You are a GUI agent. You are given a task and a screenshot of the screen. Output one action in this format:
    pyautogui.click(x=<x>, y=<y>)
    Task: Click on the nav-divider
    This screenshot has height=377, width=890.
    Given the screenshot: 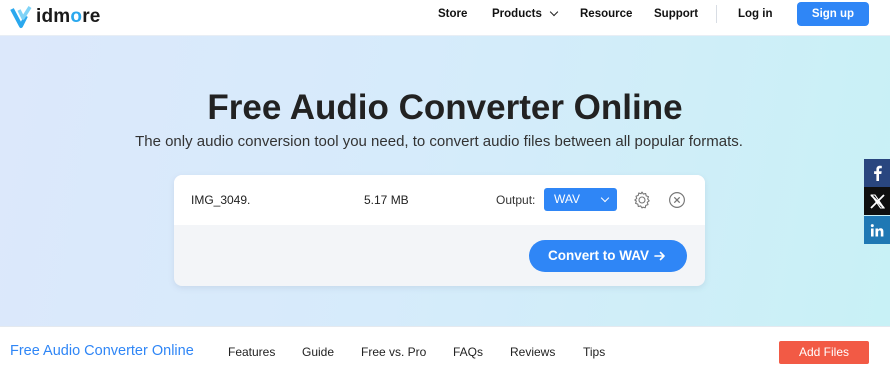 What is the action you would take?
    pyautogui.click(x=716, y=14)
    